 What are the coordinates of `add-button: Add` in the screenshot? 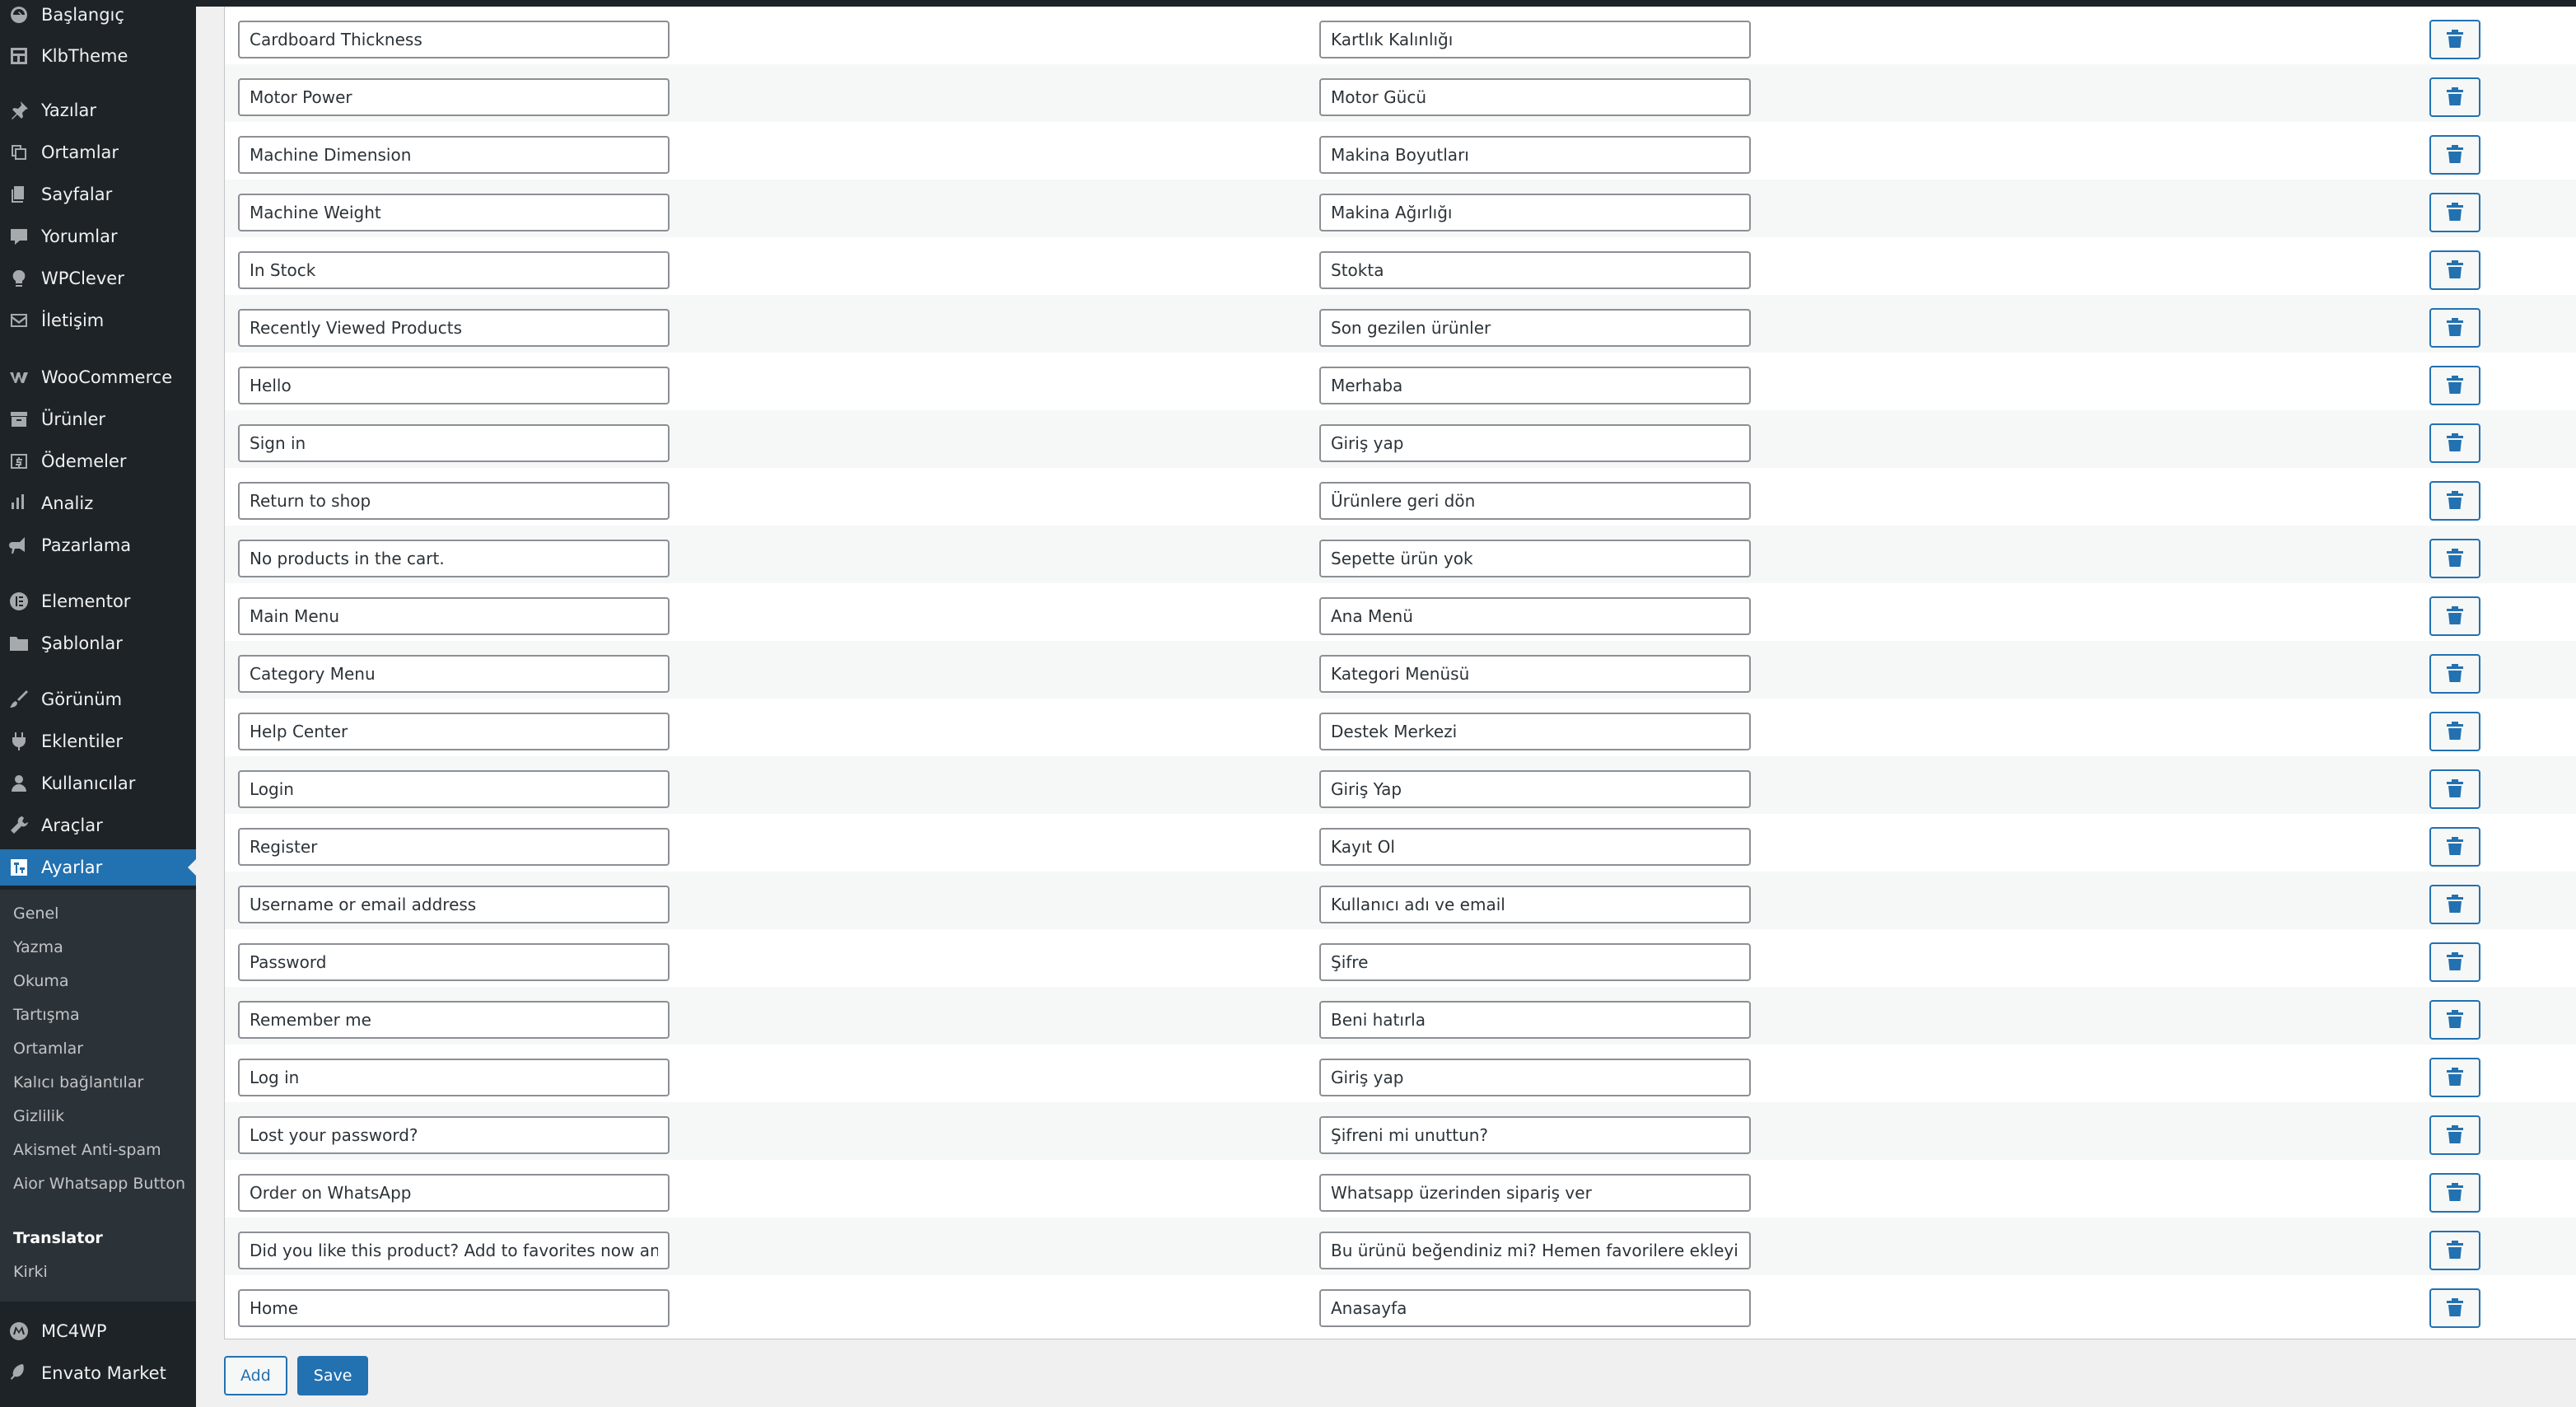 It's located at (255, 1375).